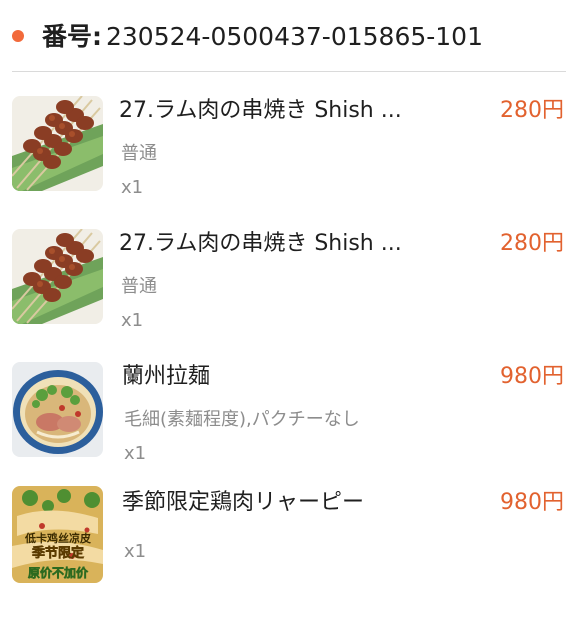  I want to click on item-option: 毛細(素麺程度),パクチーなし, so click(242, 419).